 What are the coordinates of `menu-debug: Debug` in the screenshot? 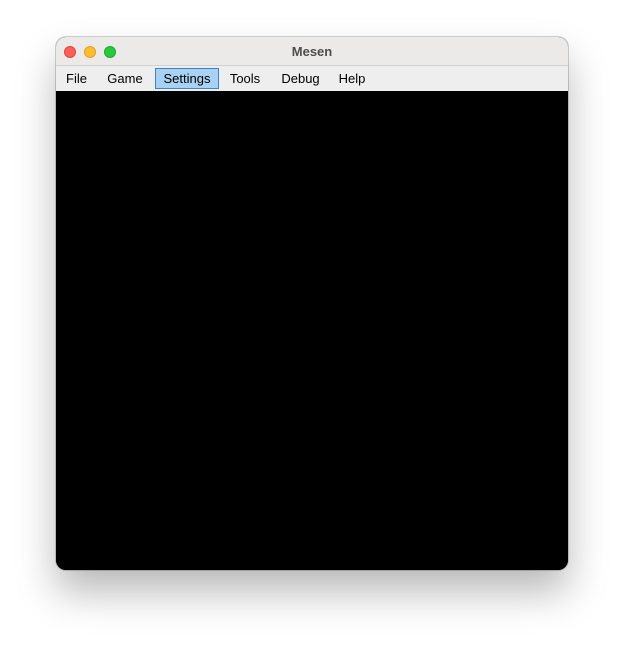 It's located at (300, 78).